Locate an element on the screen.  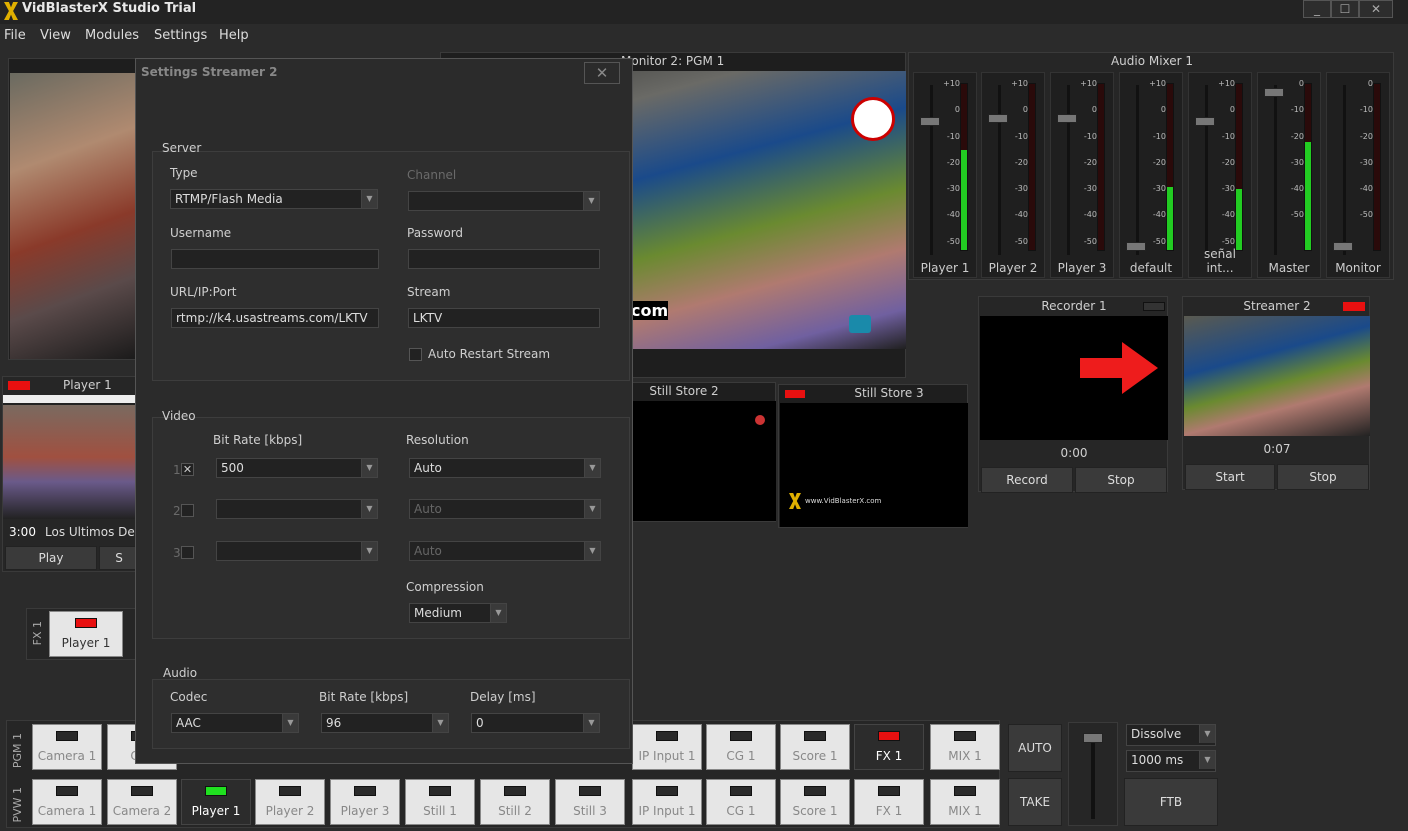
streamer-stop-button: Stop is located at coordinates (1323, 477).